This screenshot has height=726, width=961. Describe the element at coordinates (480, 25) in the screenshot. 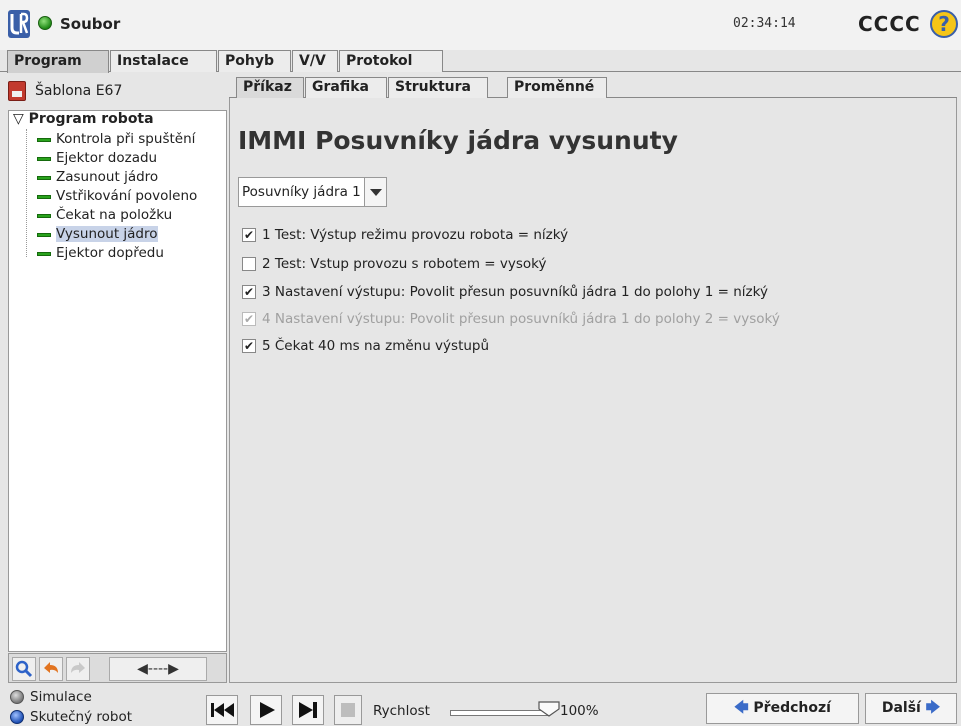

I see `top-bar: Soubor 02:34:14 CCCC ?` at that location.